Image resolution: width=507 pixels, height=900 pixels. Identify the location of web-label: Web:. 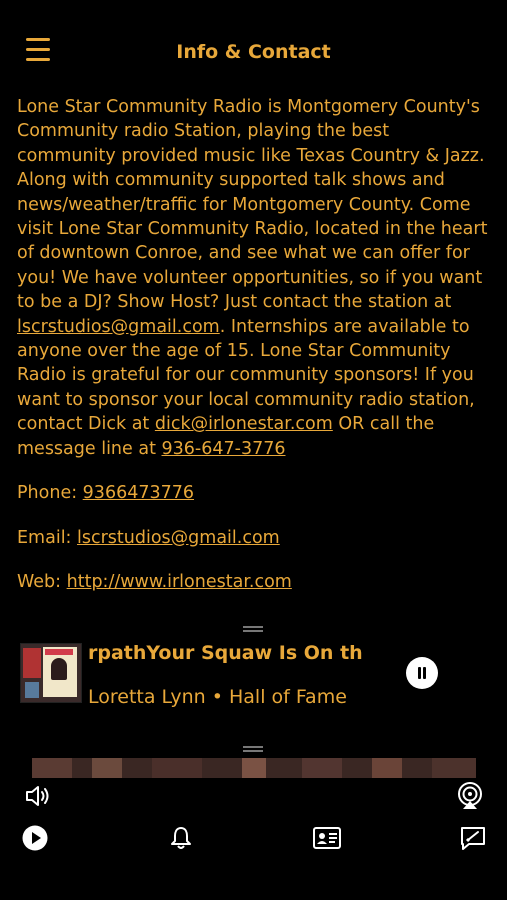
(42, 581).